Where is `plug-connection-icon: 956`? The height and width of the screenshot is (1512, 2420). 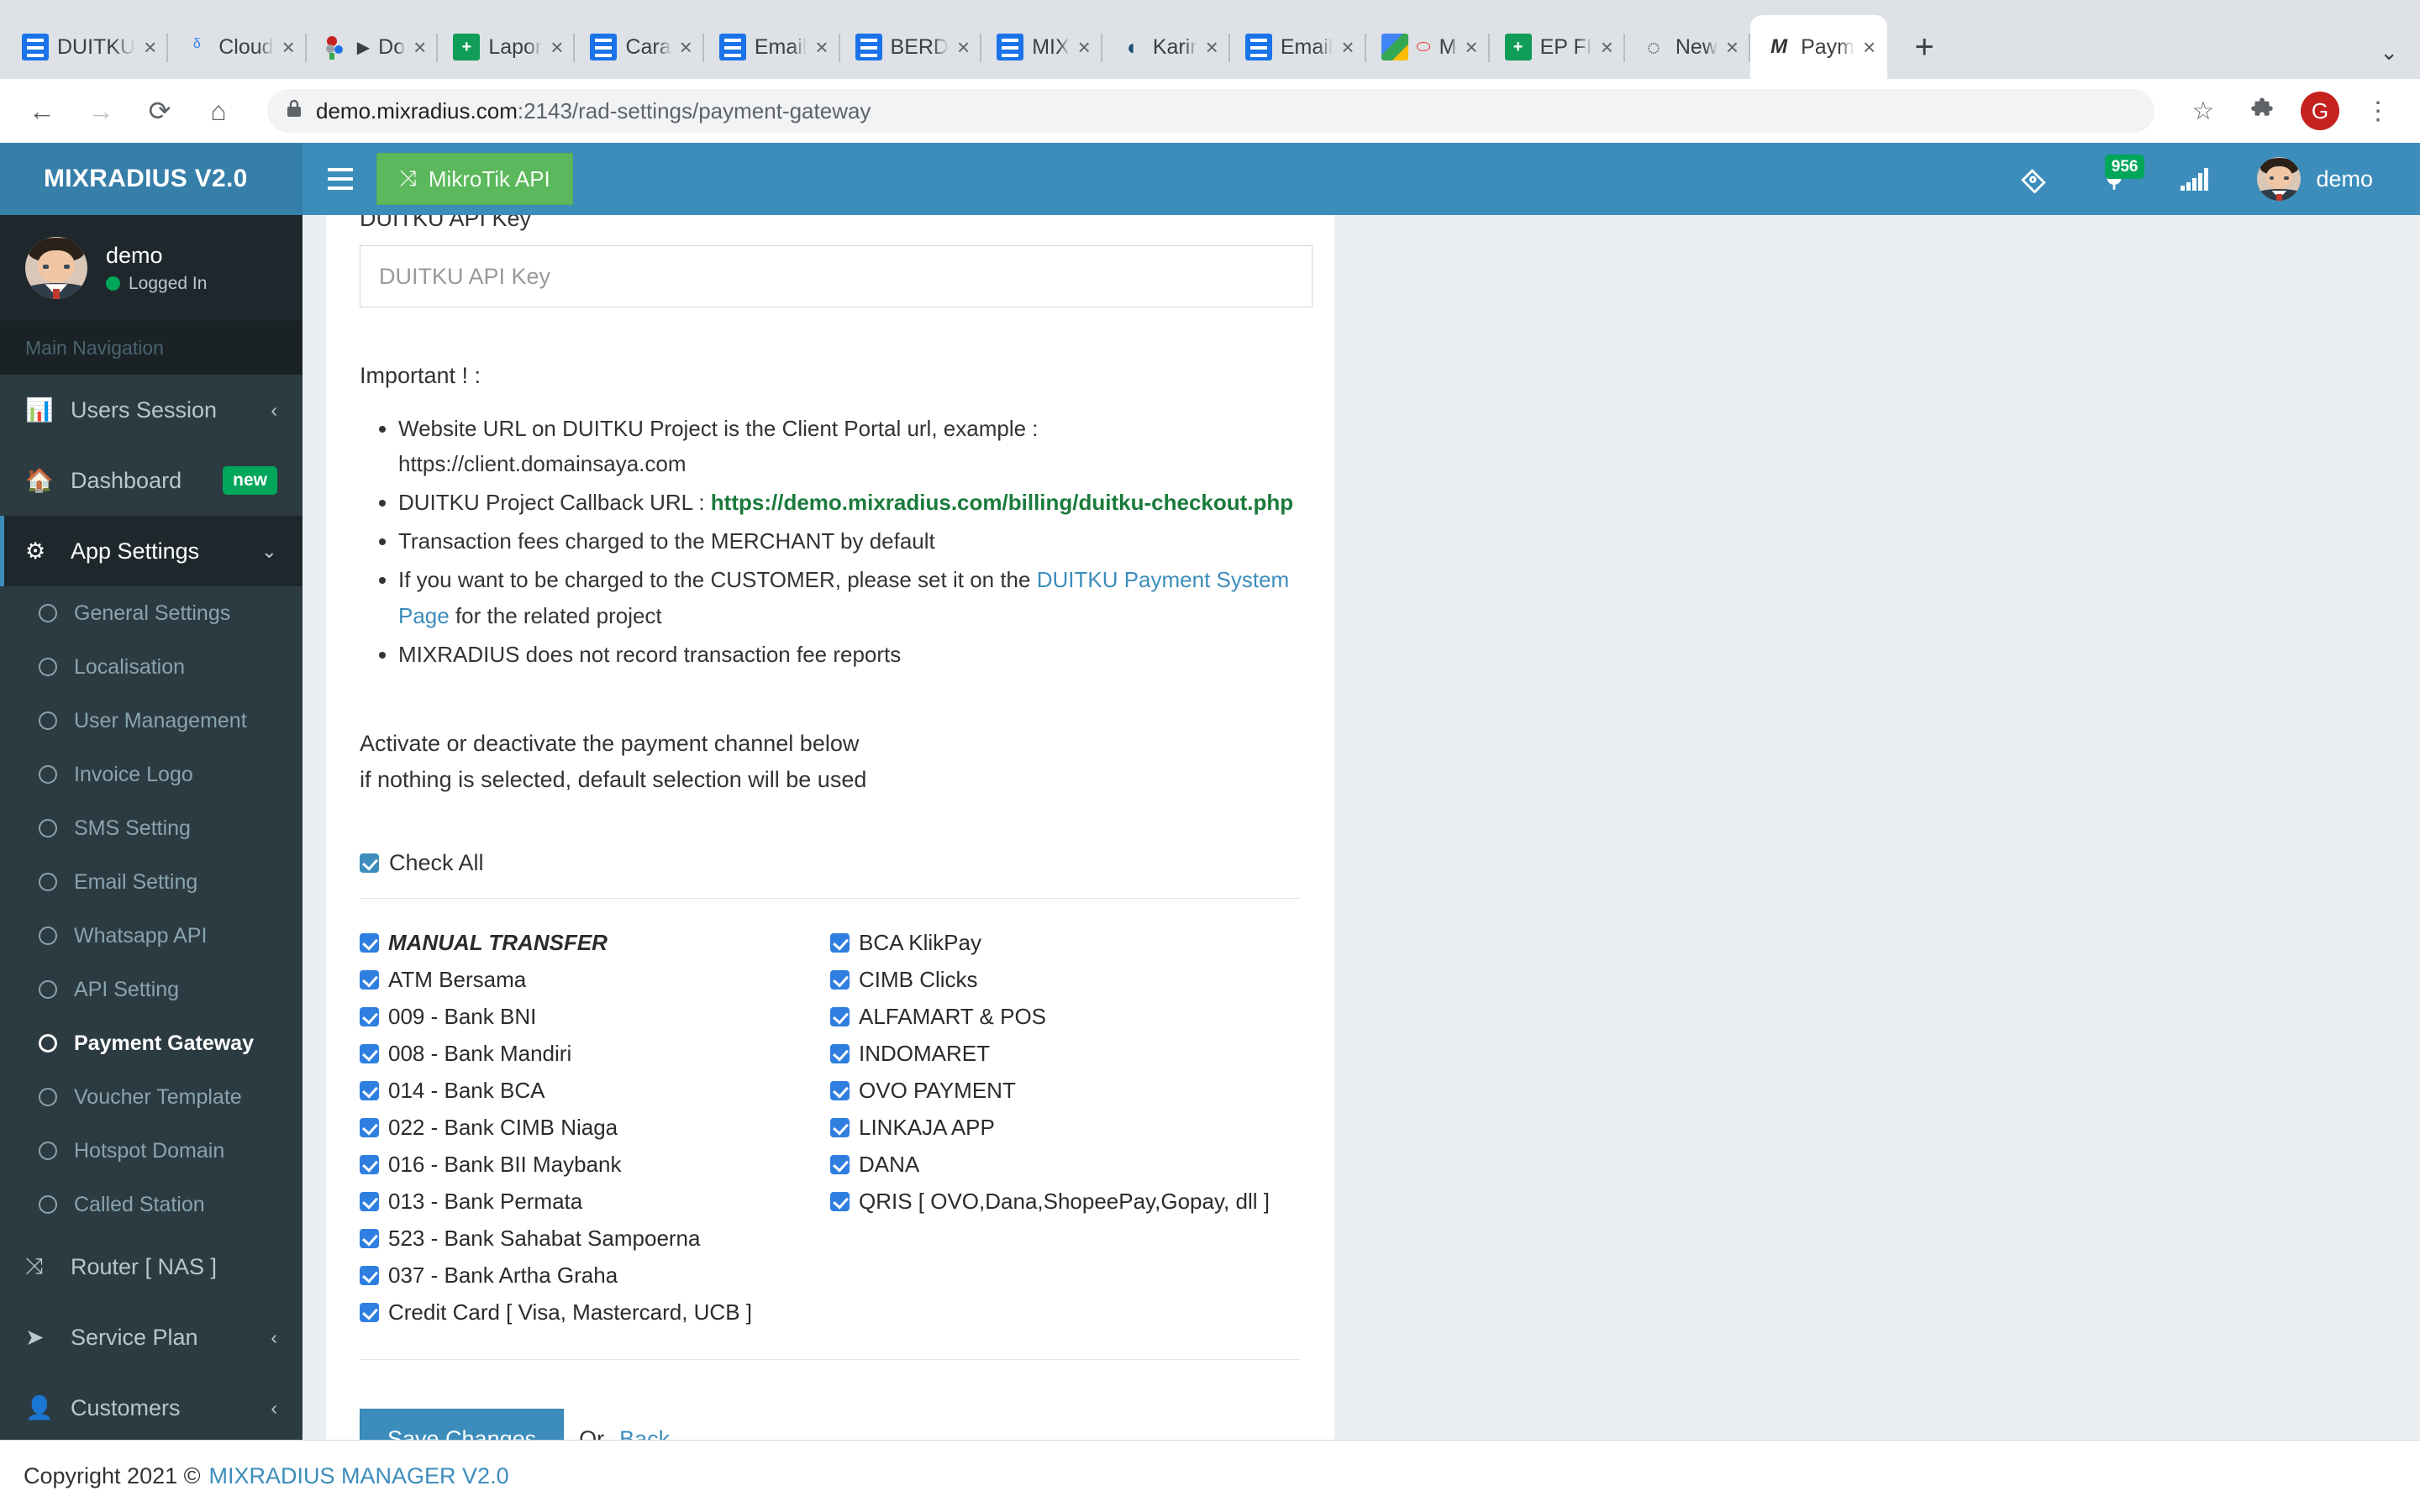
plug-connection-icon: 956 is located at coordinates (2114, 179).